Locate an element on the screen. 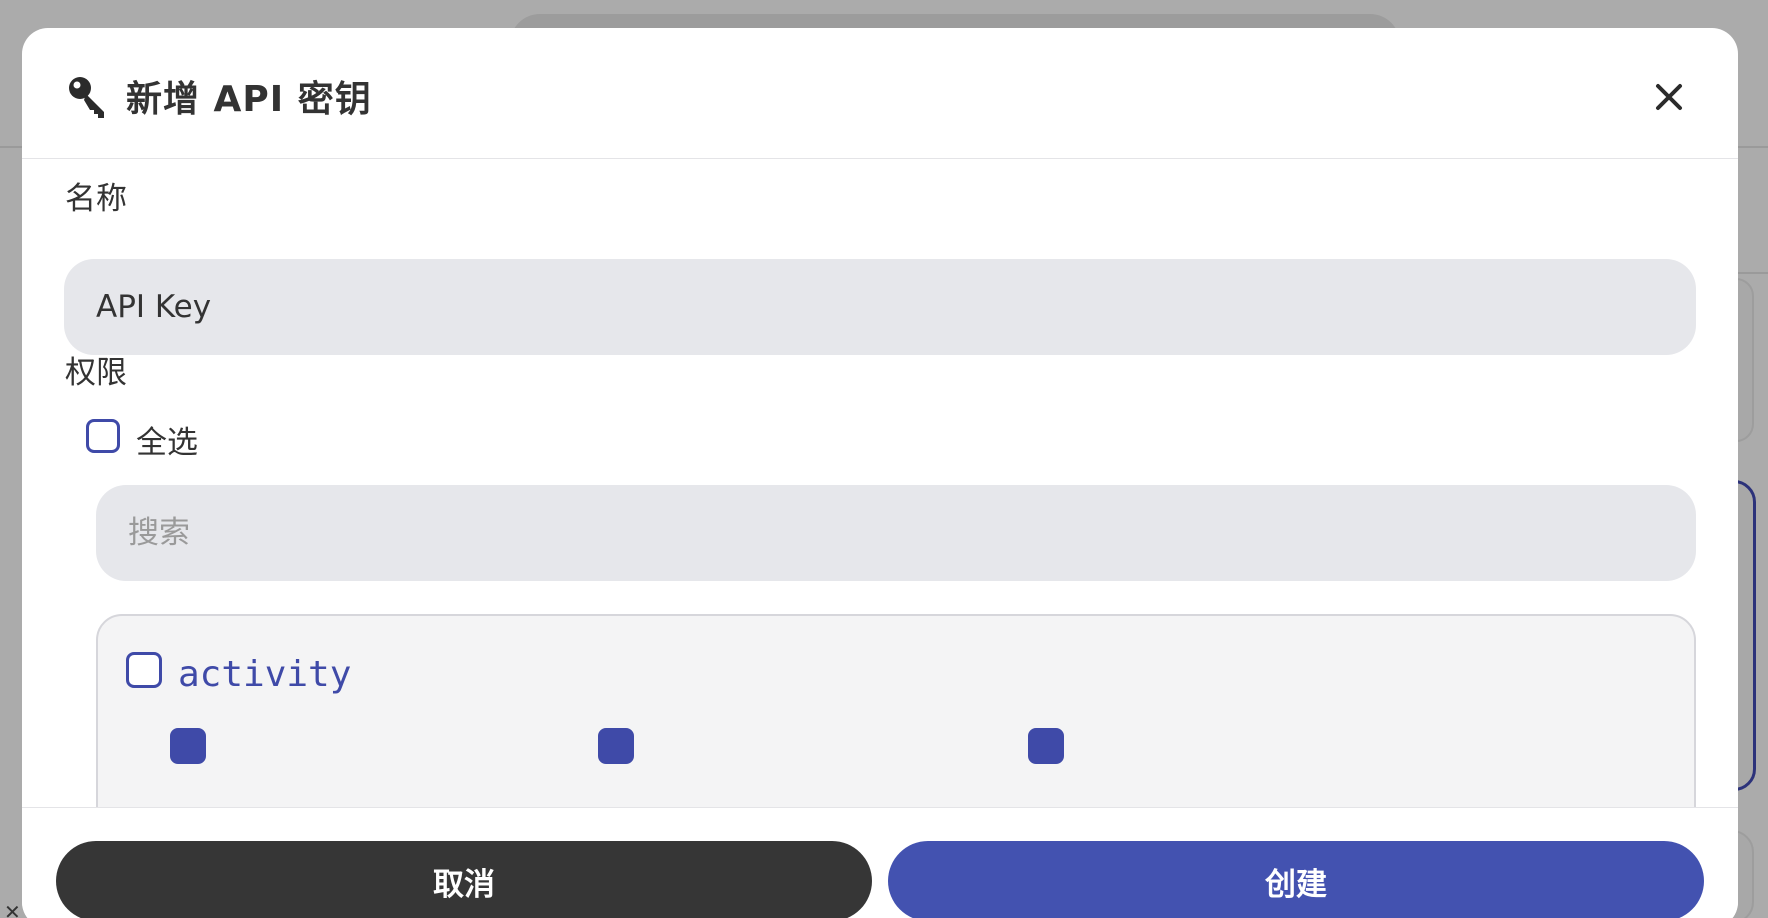 This screenshot has width=1768, height=918. permissions-label: 权限 is located at coordinates (96, 373).